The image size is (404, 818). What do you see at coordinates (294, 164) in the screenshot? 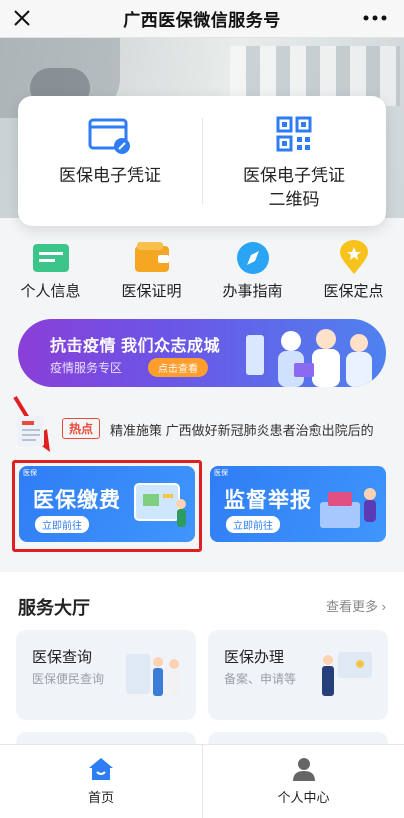
I see `e-credential-qr-button: 医保电子凭证 二维码` at bounding box center [294, 164].